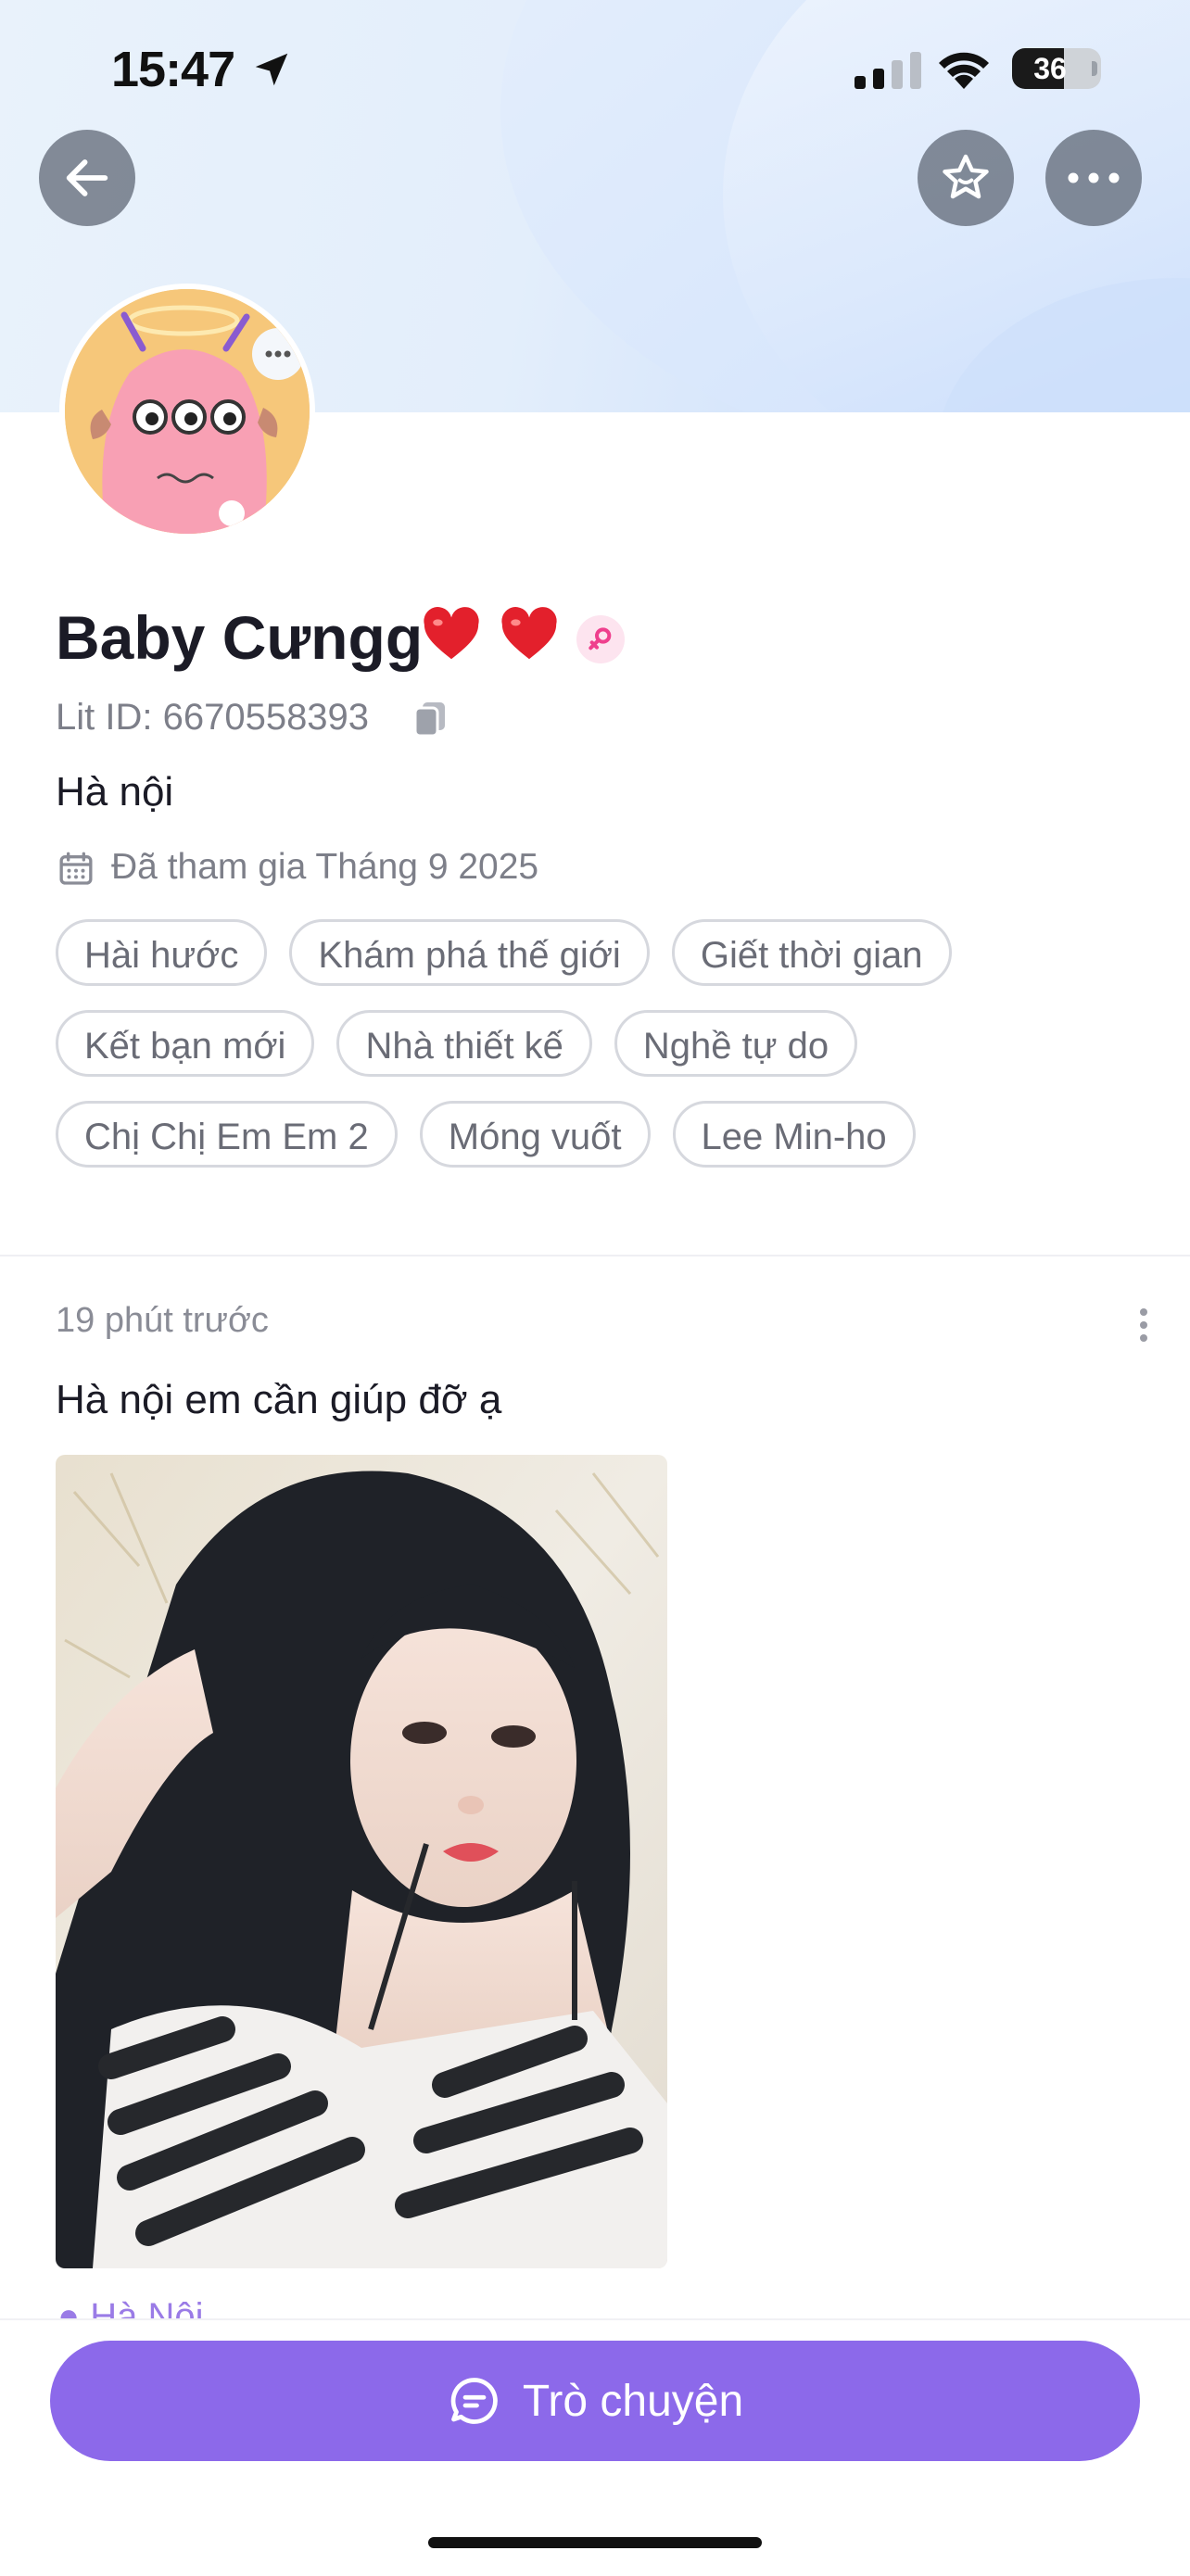  What do you see at coordinates (469, 953) in the screenshot?
I see `interest-tag: Khám phá thế giới` at bounding box center [469, 953].